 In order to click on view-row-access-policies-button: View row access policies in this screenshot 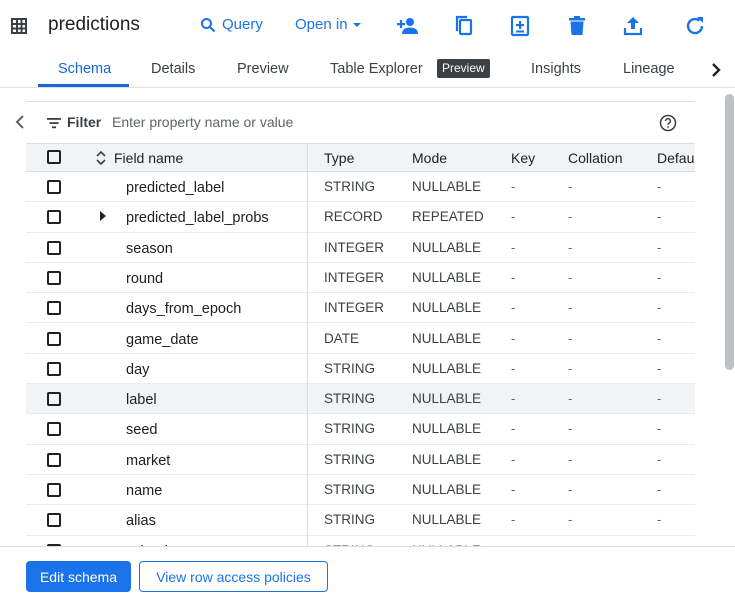, I will do `click(233, 576)`.